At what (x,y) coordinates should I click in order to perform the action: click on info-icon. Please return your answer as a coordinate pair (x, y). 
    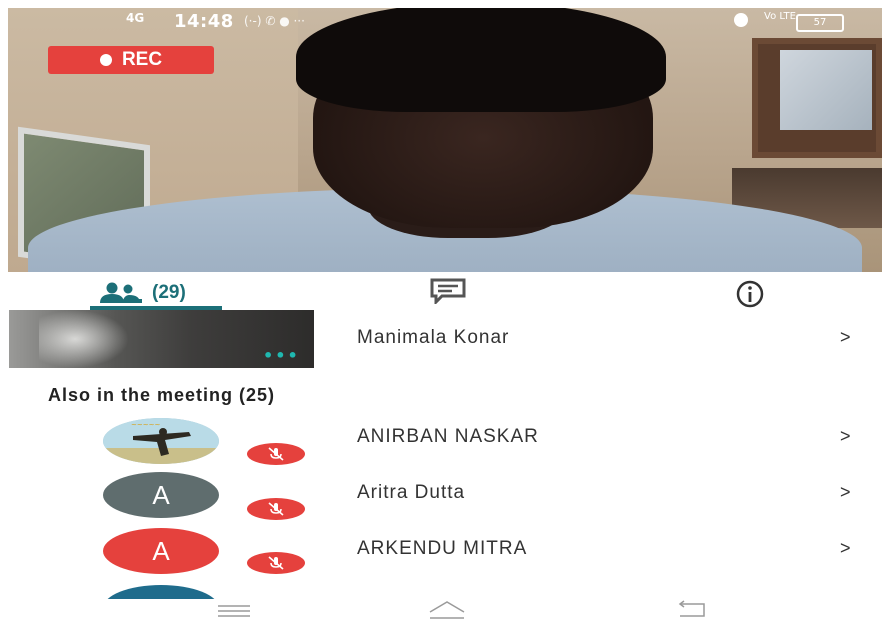
    Looking at the image, I should click on (750, 294).